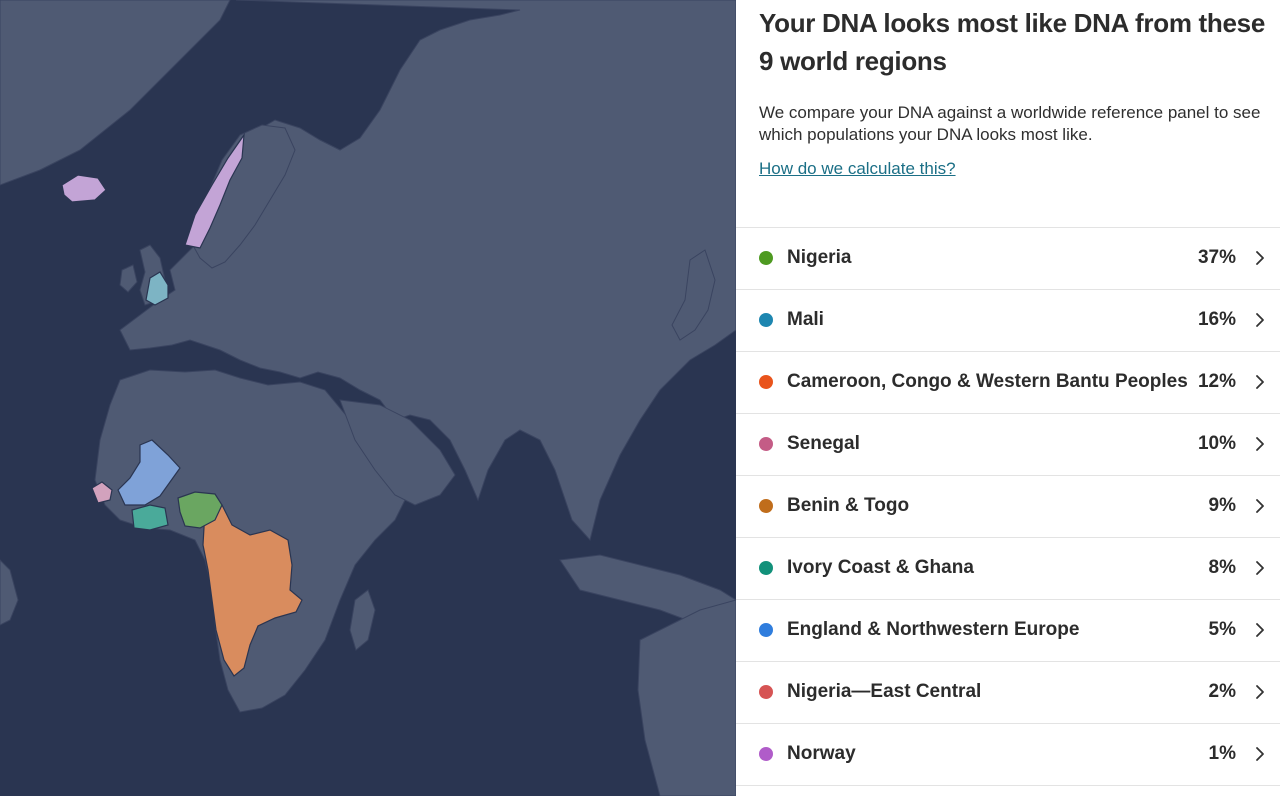 The height and width of the screenshot is (796, 1280). I want to click on region-row-nigeria-east-central: Nigeria—East Central 2%, so click(1008, 693).